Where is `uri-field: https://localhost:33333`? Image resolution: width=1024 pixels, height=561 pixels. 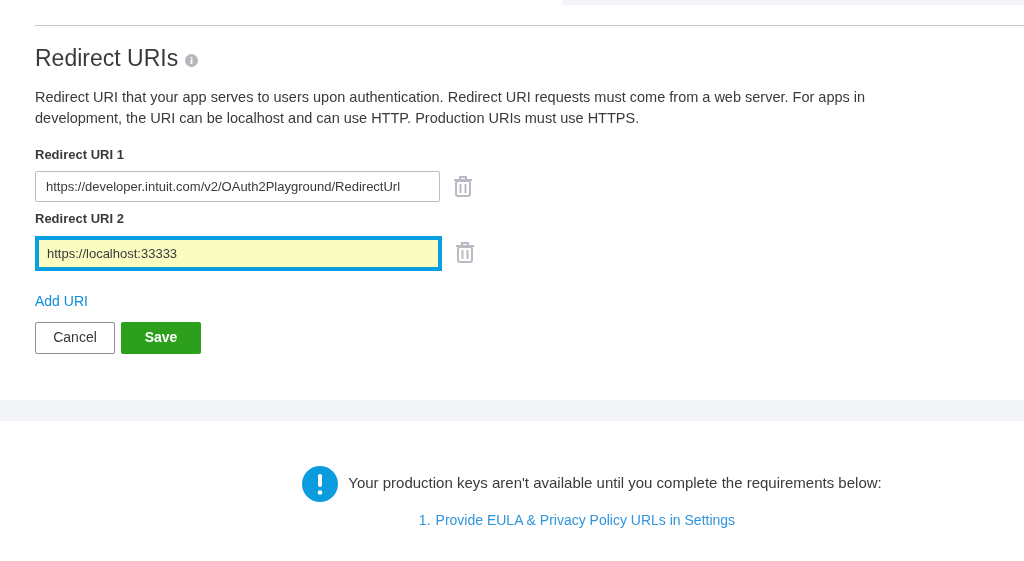
uri-field: https://localhost:33333 is located at coordinates (238, 253).